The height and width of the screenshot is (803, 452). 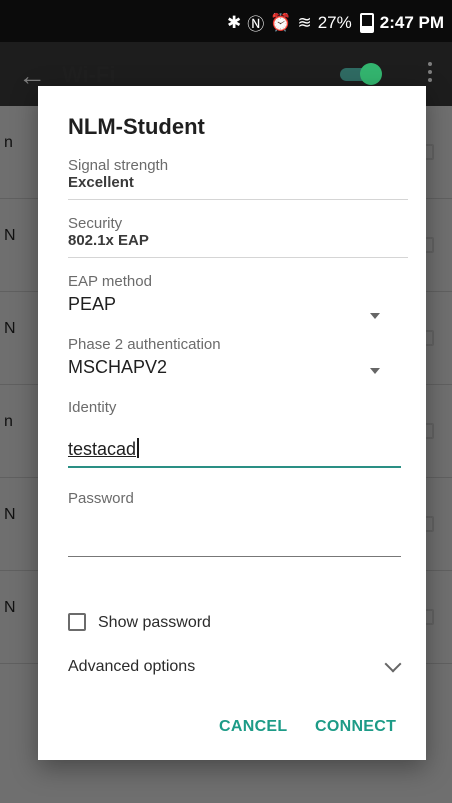 I want to click on identity-input: testacad, so click(x=104, y=449).